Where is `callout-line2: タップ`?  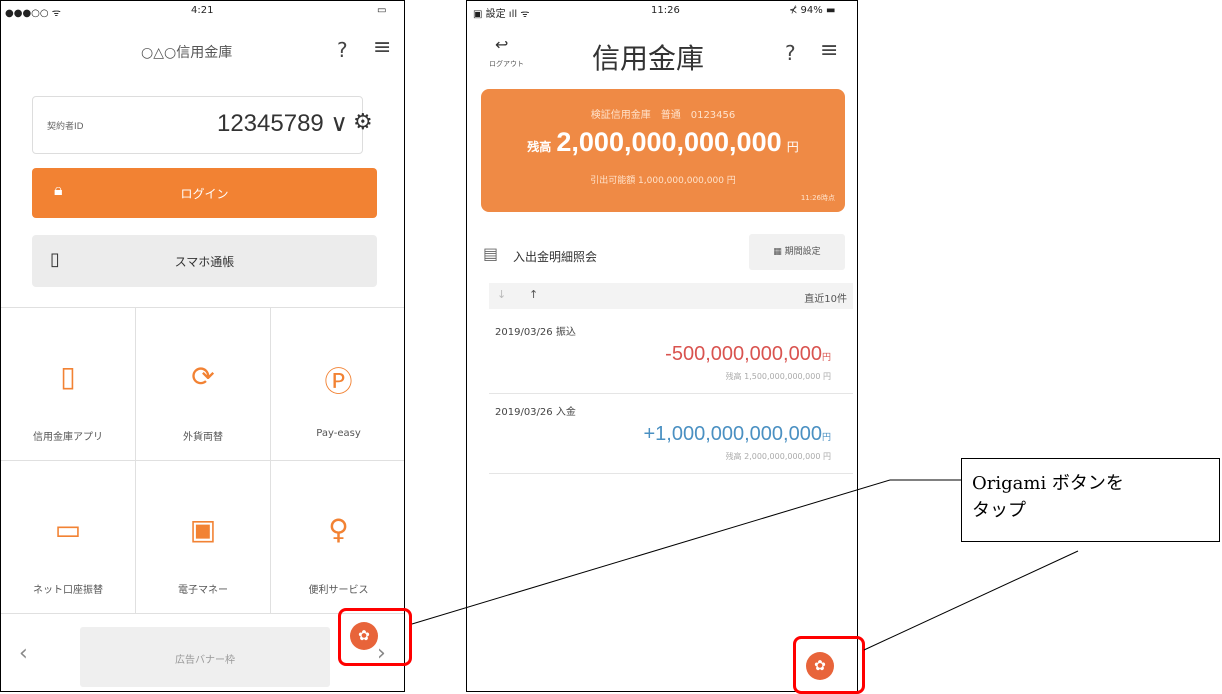
callout-line2: タップ is located at coordinates (999, 510).